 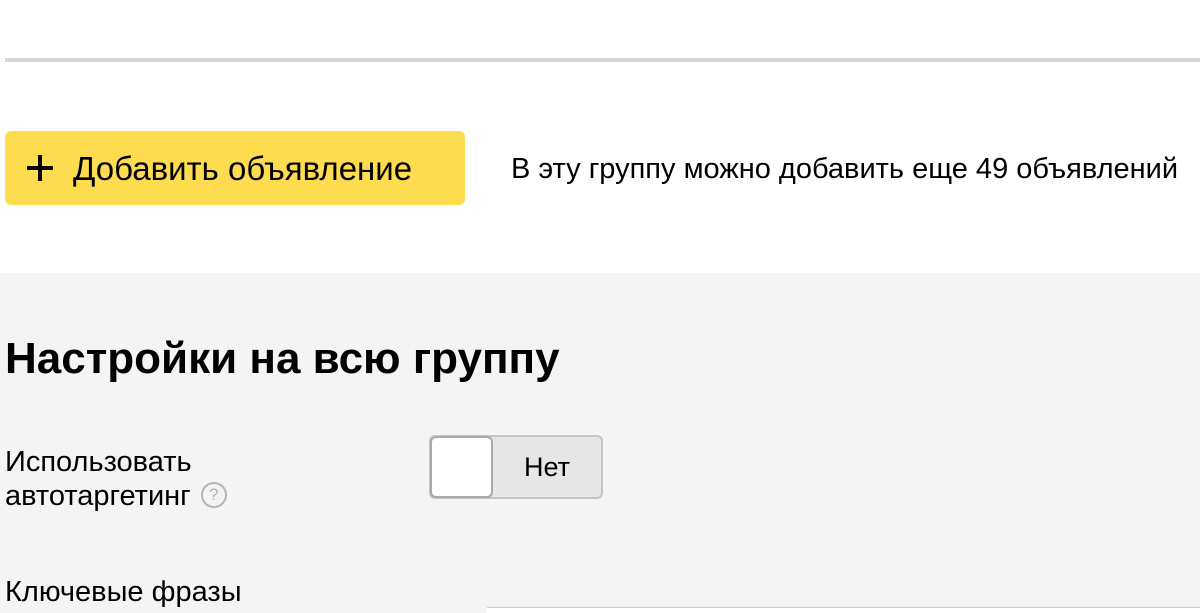 I want to click on keywords-input, so click(x=843, y=610).